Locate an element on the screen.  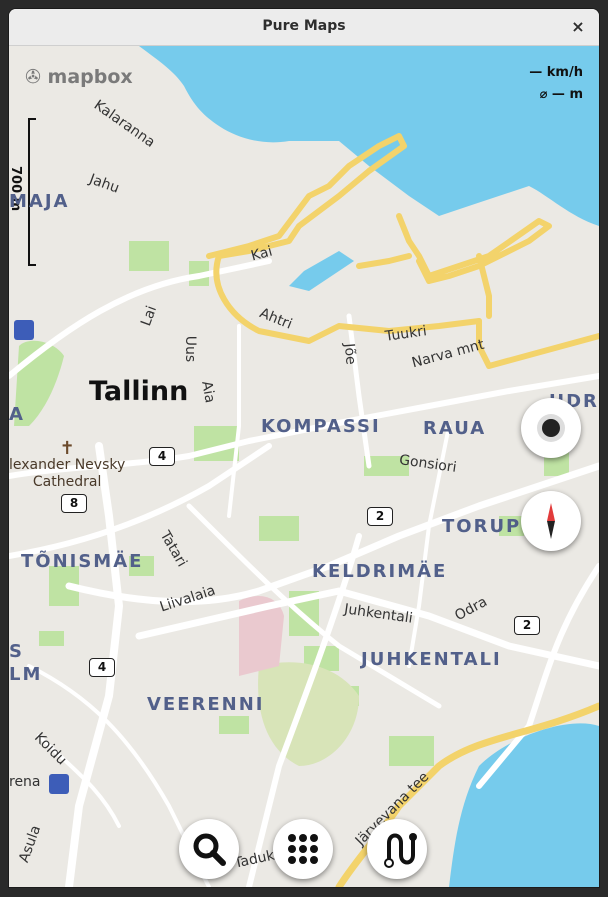
district-label: KOMPASSI is located at coordinates (321, 426).